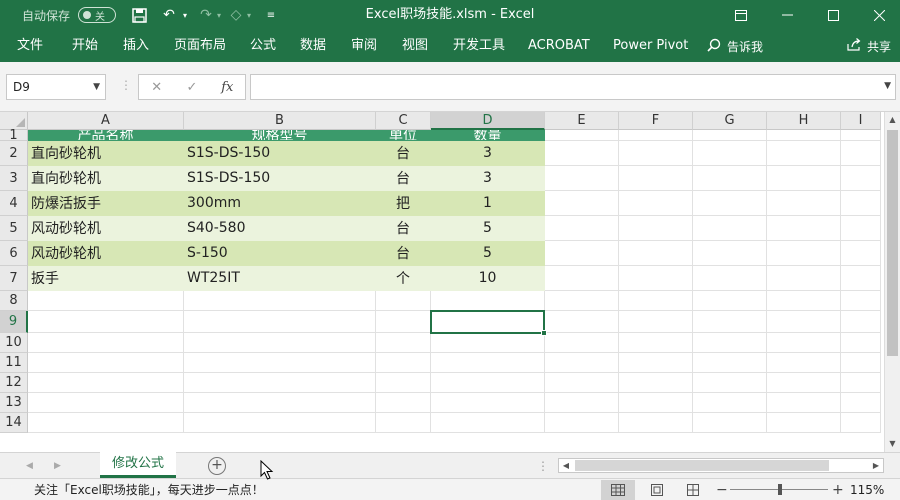 The image size is (900, 500). What do you see at coordinates (403, 135) in the screenshot?
I see `table-header-cell: 单位` at bounding box center [403, 135].